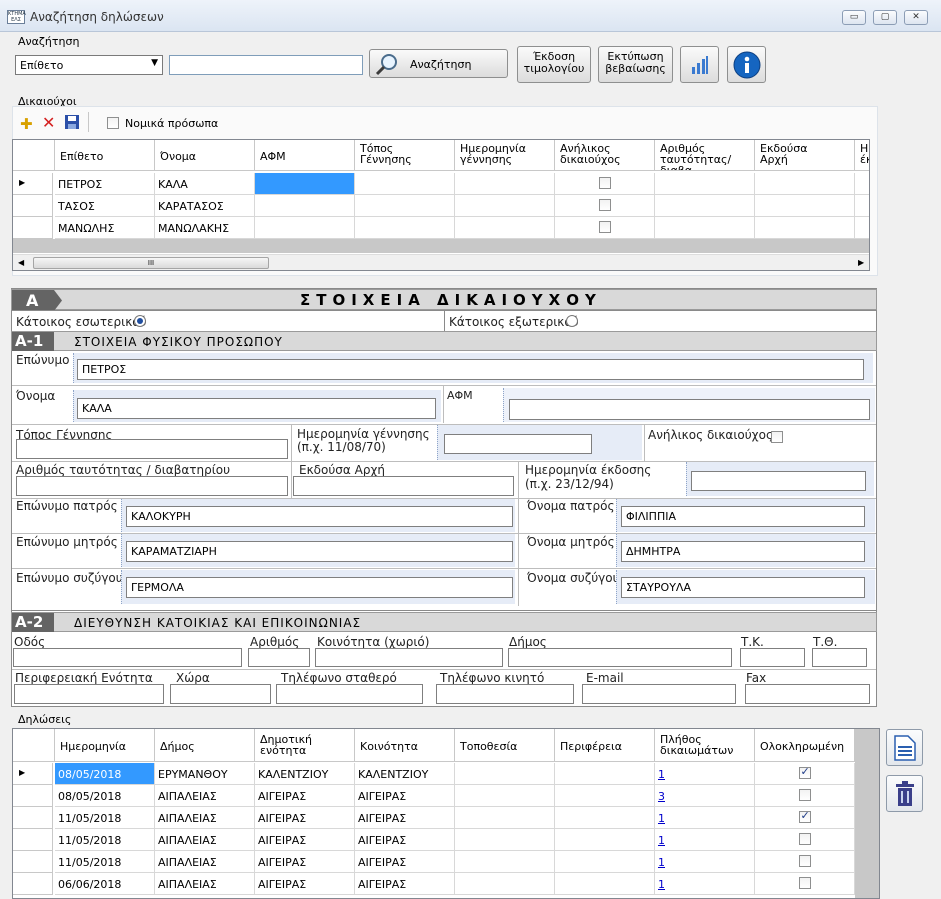 This screenshot has height=899, width=941. Describe the element at coordinates (777, 437) in the screenshot. I see `minor-beneficiary-checkbox` at that location.